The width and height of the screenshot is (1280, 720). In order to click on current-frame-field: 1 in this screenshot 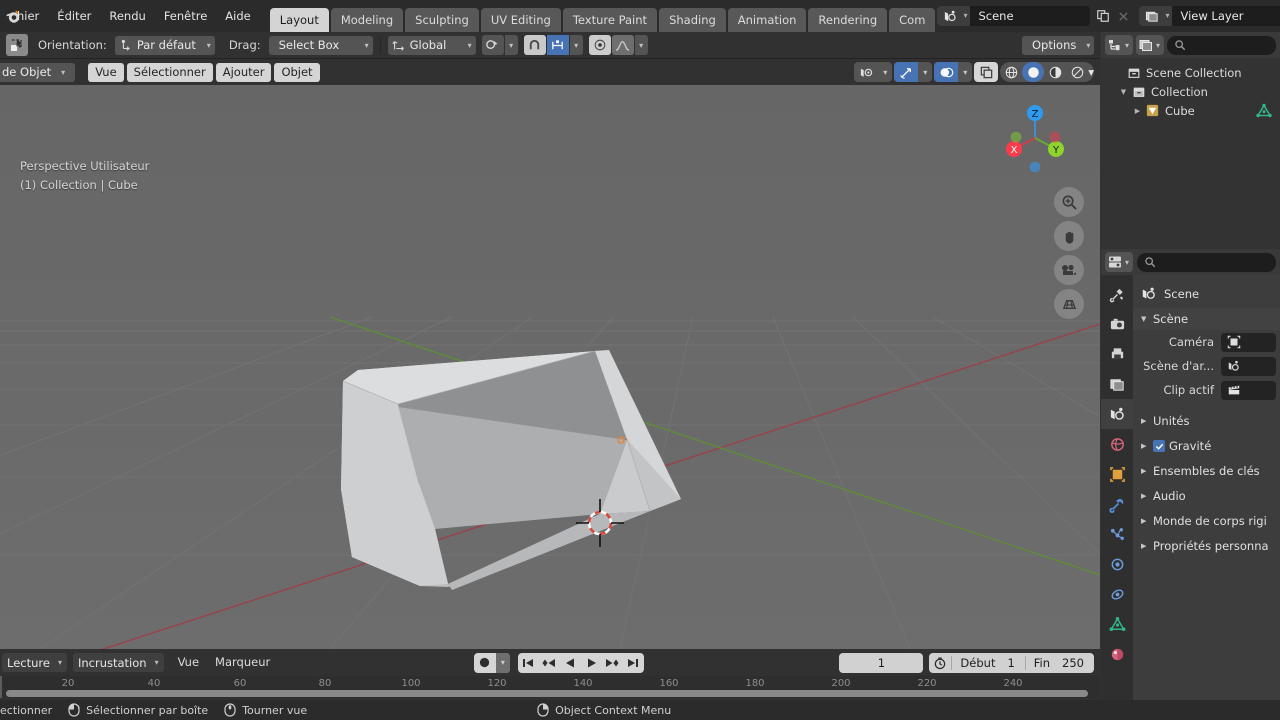, I will do `click(881, 662)`.